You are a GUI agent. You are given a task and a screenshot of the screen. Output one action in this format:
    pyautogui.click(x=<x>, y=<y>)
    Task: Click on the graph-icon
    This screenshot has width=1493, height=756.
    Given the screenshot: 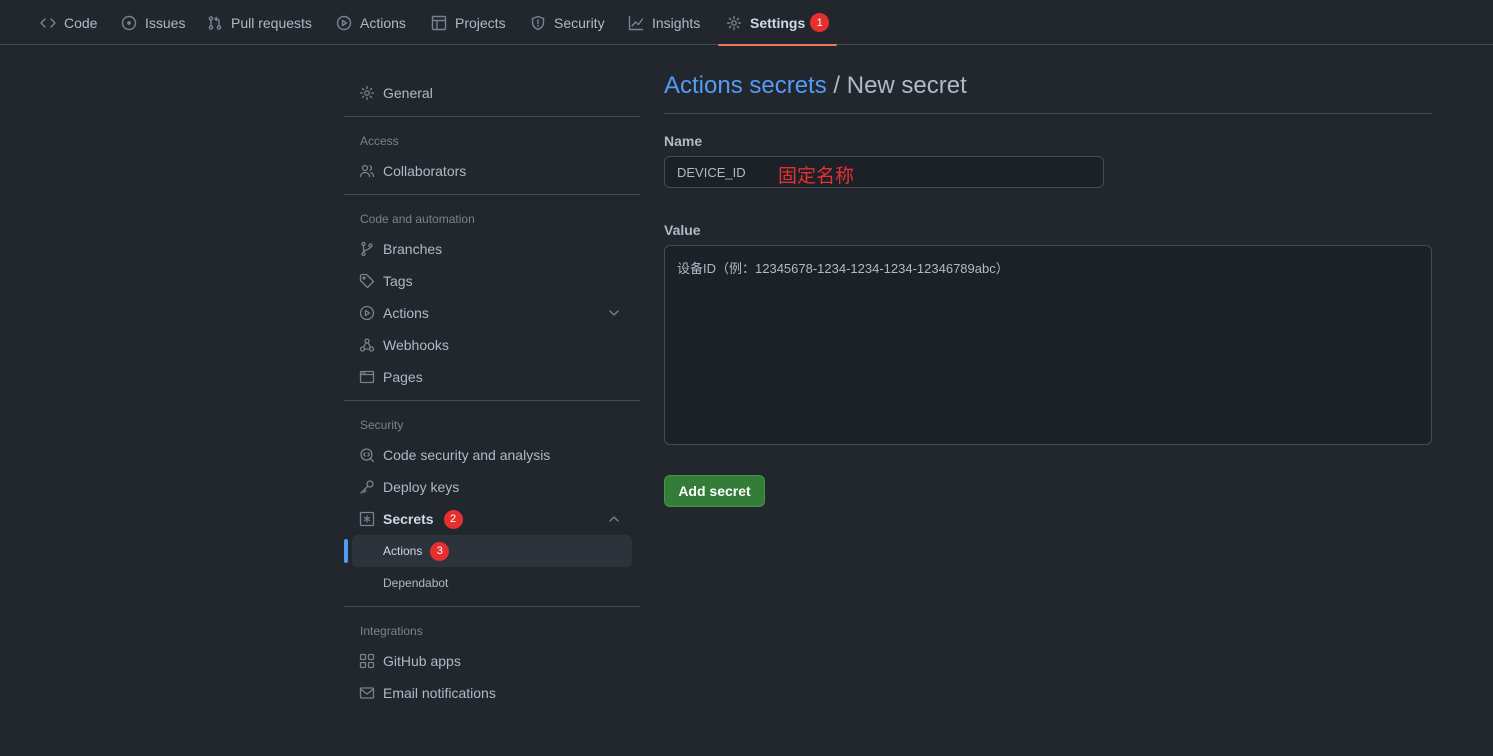 What is the action you would take?
    pyautogui.click(x=636, y=22)
    